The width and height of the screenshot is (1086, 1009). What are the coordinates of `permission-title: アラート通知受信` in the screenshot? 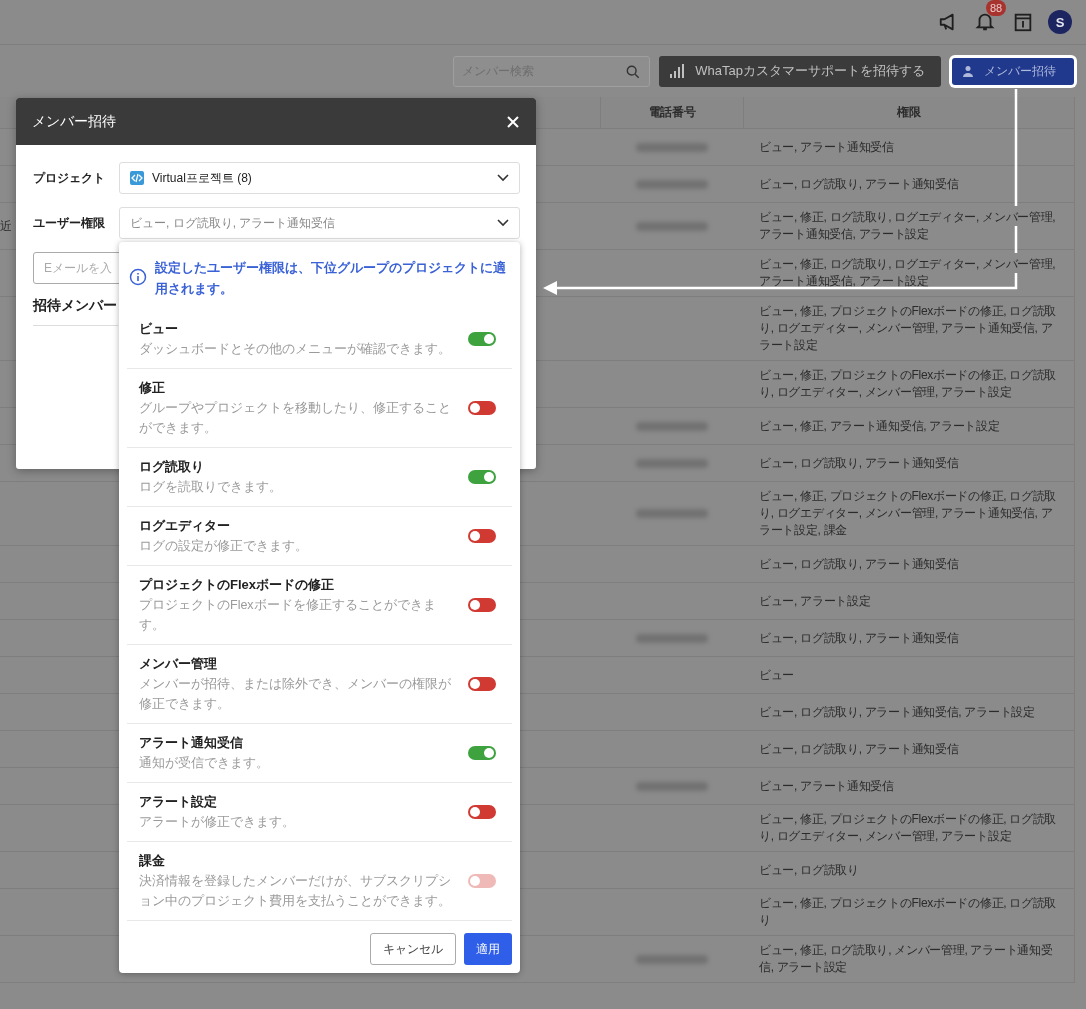 It's located at (191, 743).